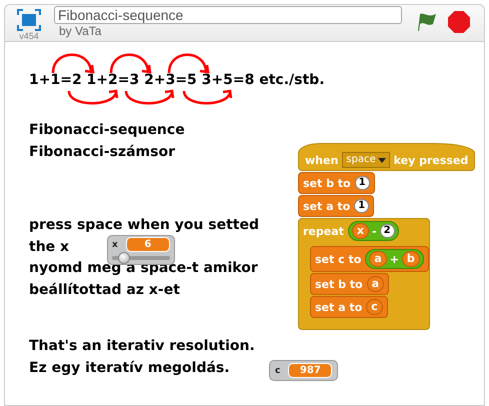 Image resolution: width=489 pixels, height=406 pixels. What do you see at coordinates (177, 80) in the screenshot?
I see `equation-text: 1+1=2 1+2=3 2+3=5 3+5=8 etc./stb.` at bounding box center [177, 80].